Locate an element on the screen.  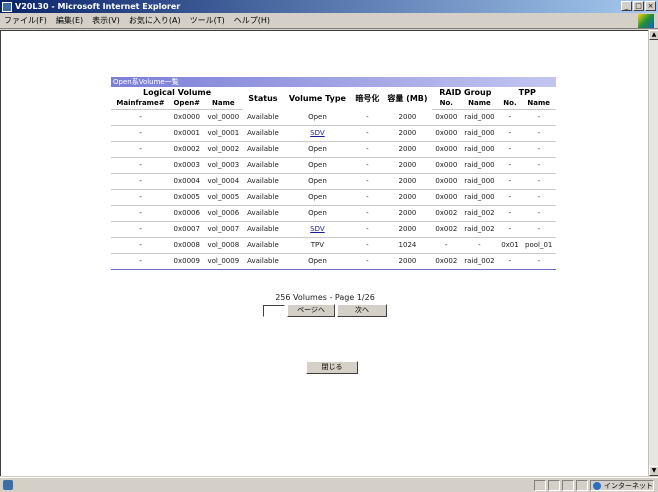
page-number-input is located at coordinates (274, 310).